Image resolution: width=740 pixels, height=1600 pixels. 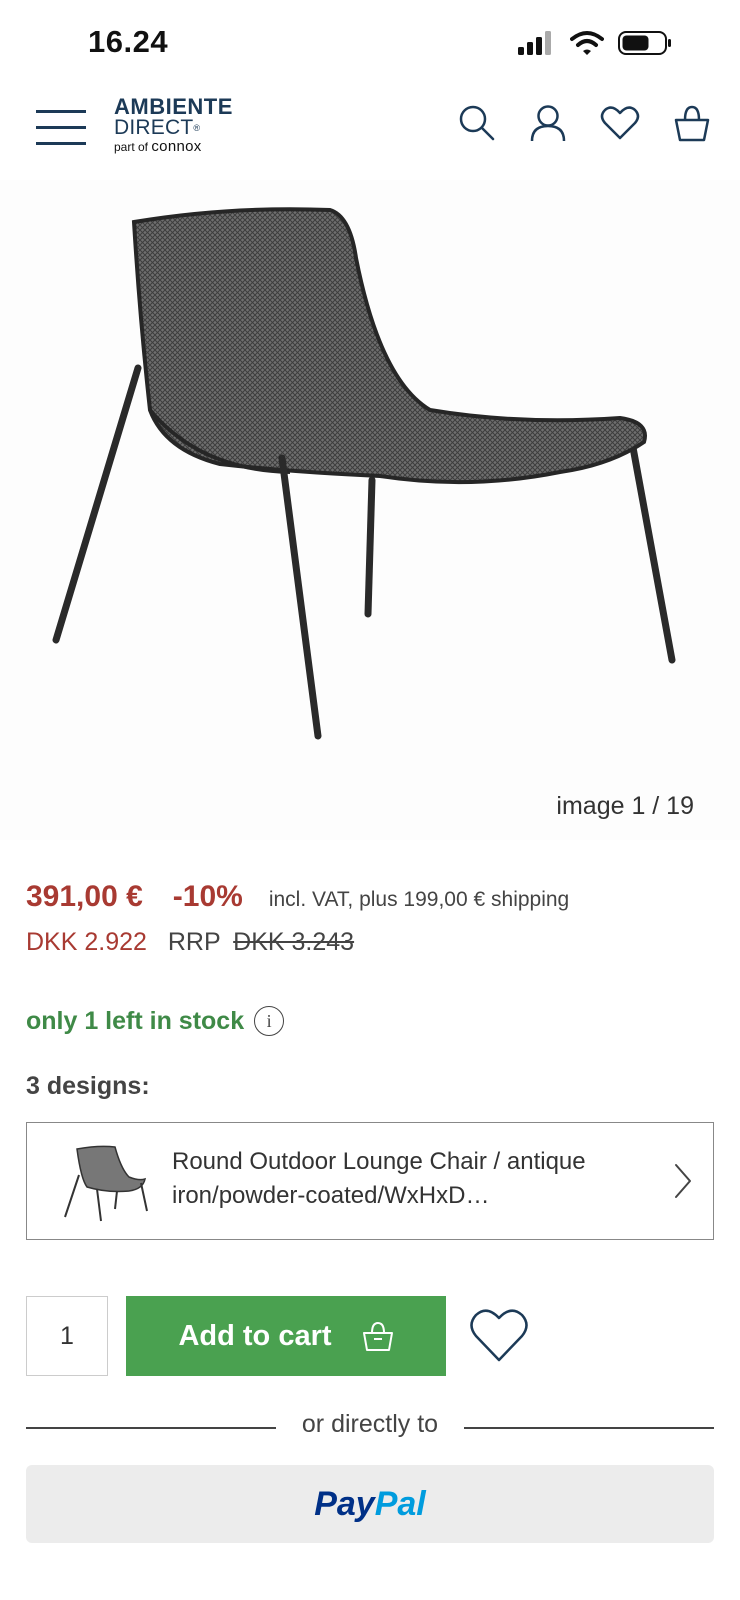 What do you see at coordinates (534, 43) in the screenshot?
I see `signal-icon` at bounding box center [534, 43].